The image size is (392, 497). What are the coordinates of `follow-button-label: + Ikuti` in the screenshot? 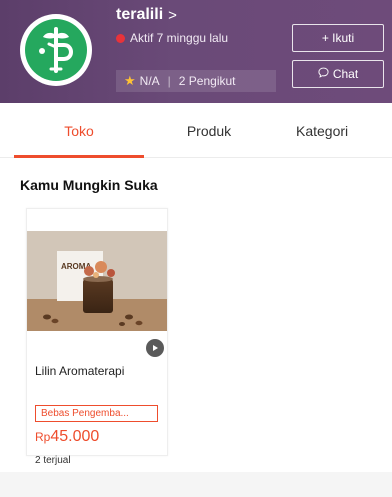 It's located at (338, 38).